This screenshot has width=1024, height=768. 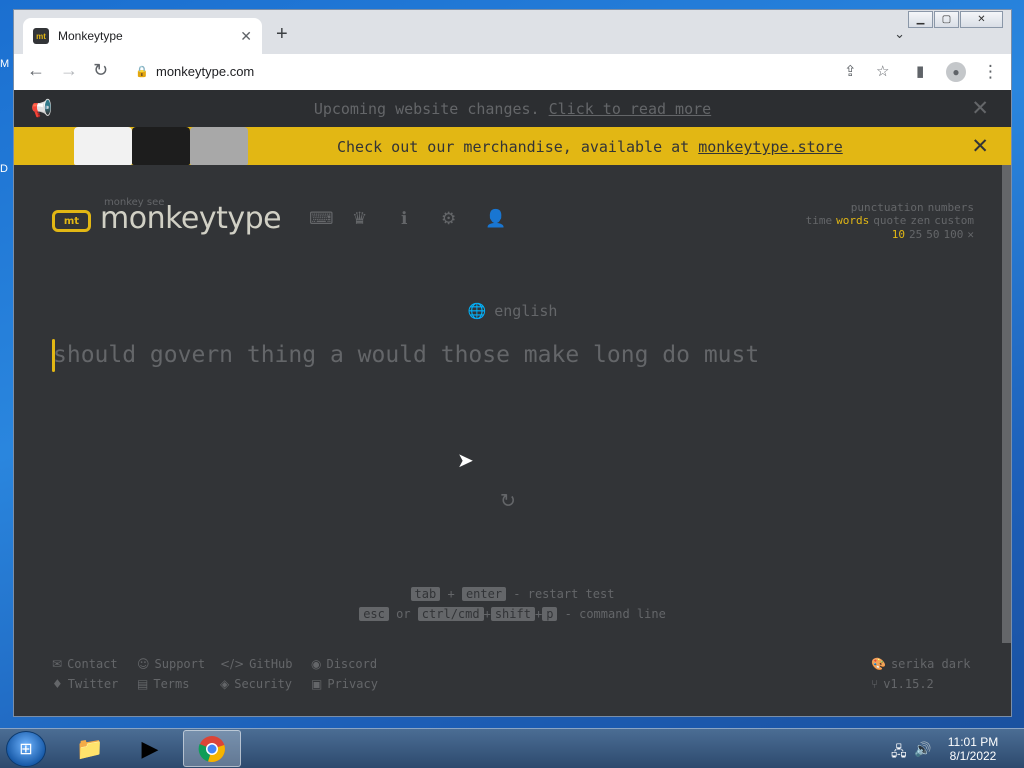 What do you see at coordinates (954, 220) in the screenshot?
I see `mode-custom: custom` at bounding box center [954, 220].